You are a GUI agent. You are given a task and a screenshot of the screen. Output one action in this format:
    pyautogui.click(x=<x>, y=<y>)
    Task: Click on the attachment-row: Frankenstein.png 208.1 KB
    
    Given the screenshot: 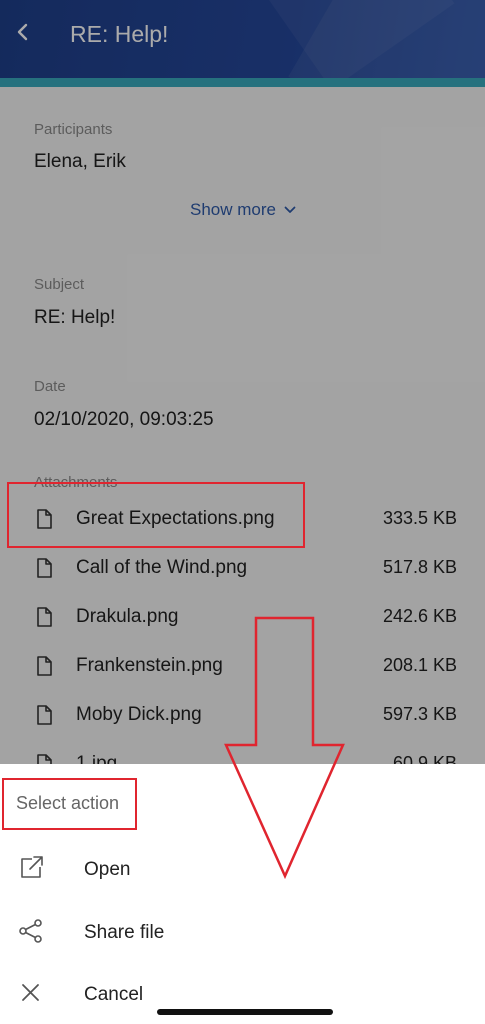 What is the action you would take?
    pyautogui.click(x=242, y=667)
    